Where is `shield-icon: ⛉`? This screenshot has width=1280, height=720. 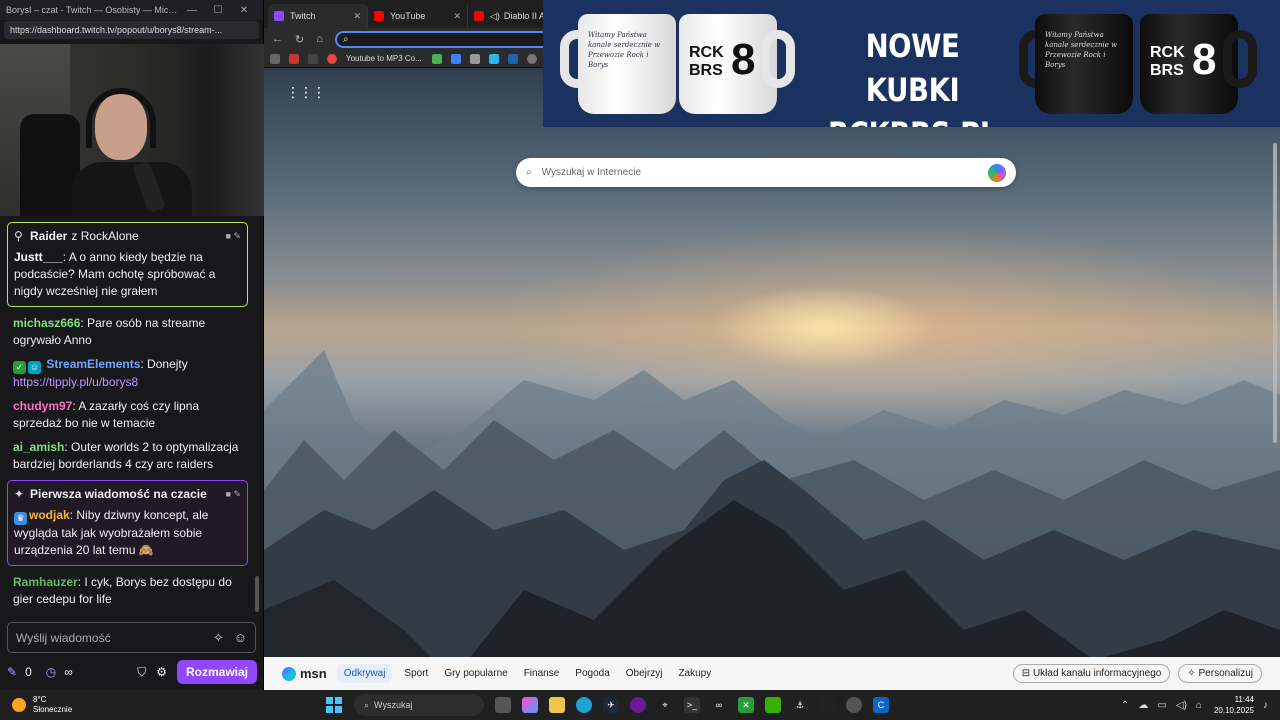
shield-icon: ⛉ is located at coordinates (141, 672).